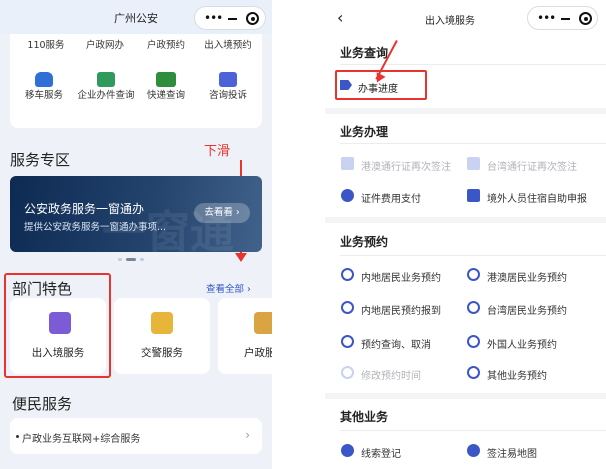 This screenshot has height=469, width=606. Describe the element at coordinates (106, 95) in the screenshot. I see `service-label: 企业办件查询` at that location.